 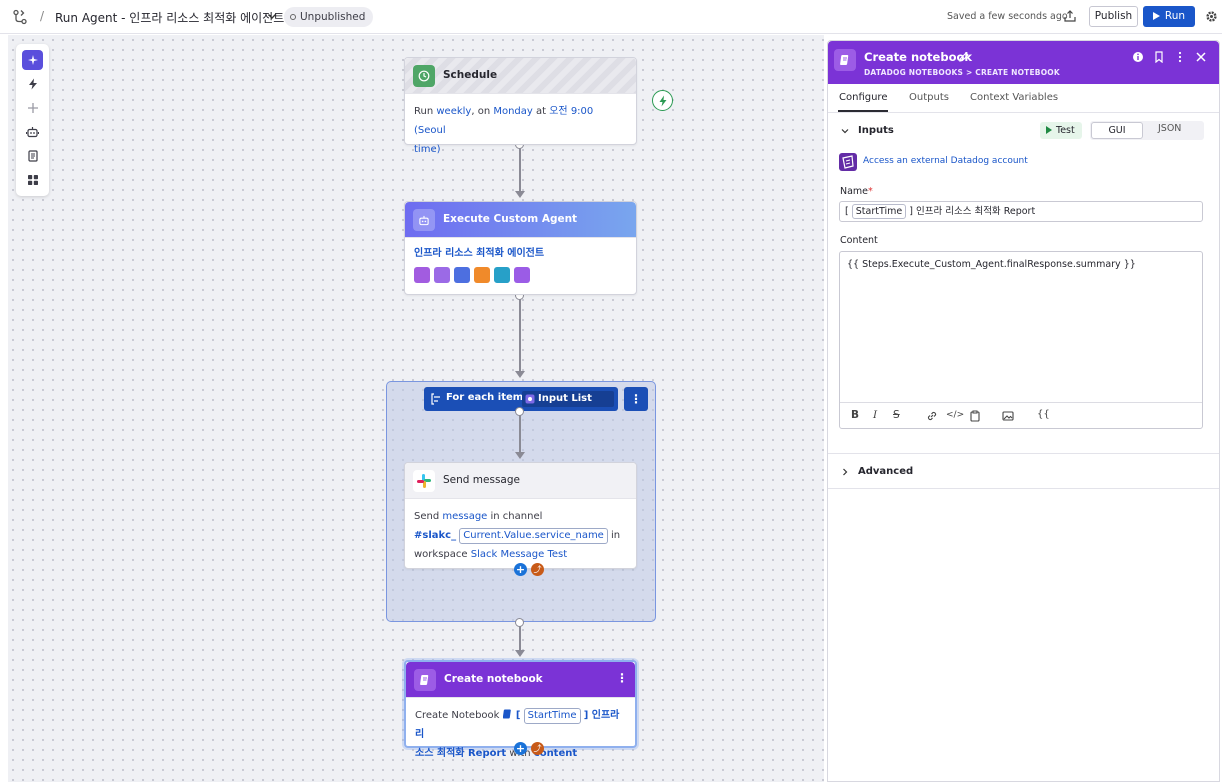 What do you see at coordinates (863, 97) in the screenshot?
I see `tab-configure: Configure` at bounding box center [863, 97].